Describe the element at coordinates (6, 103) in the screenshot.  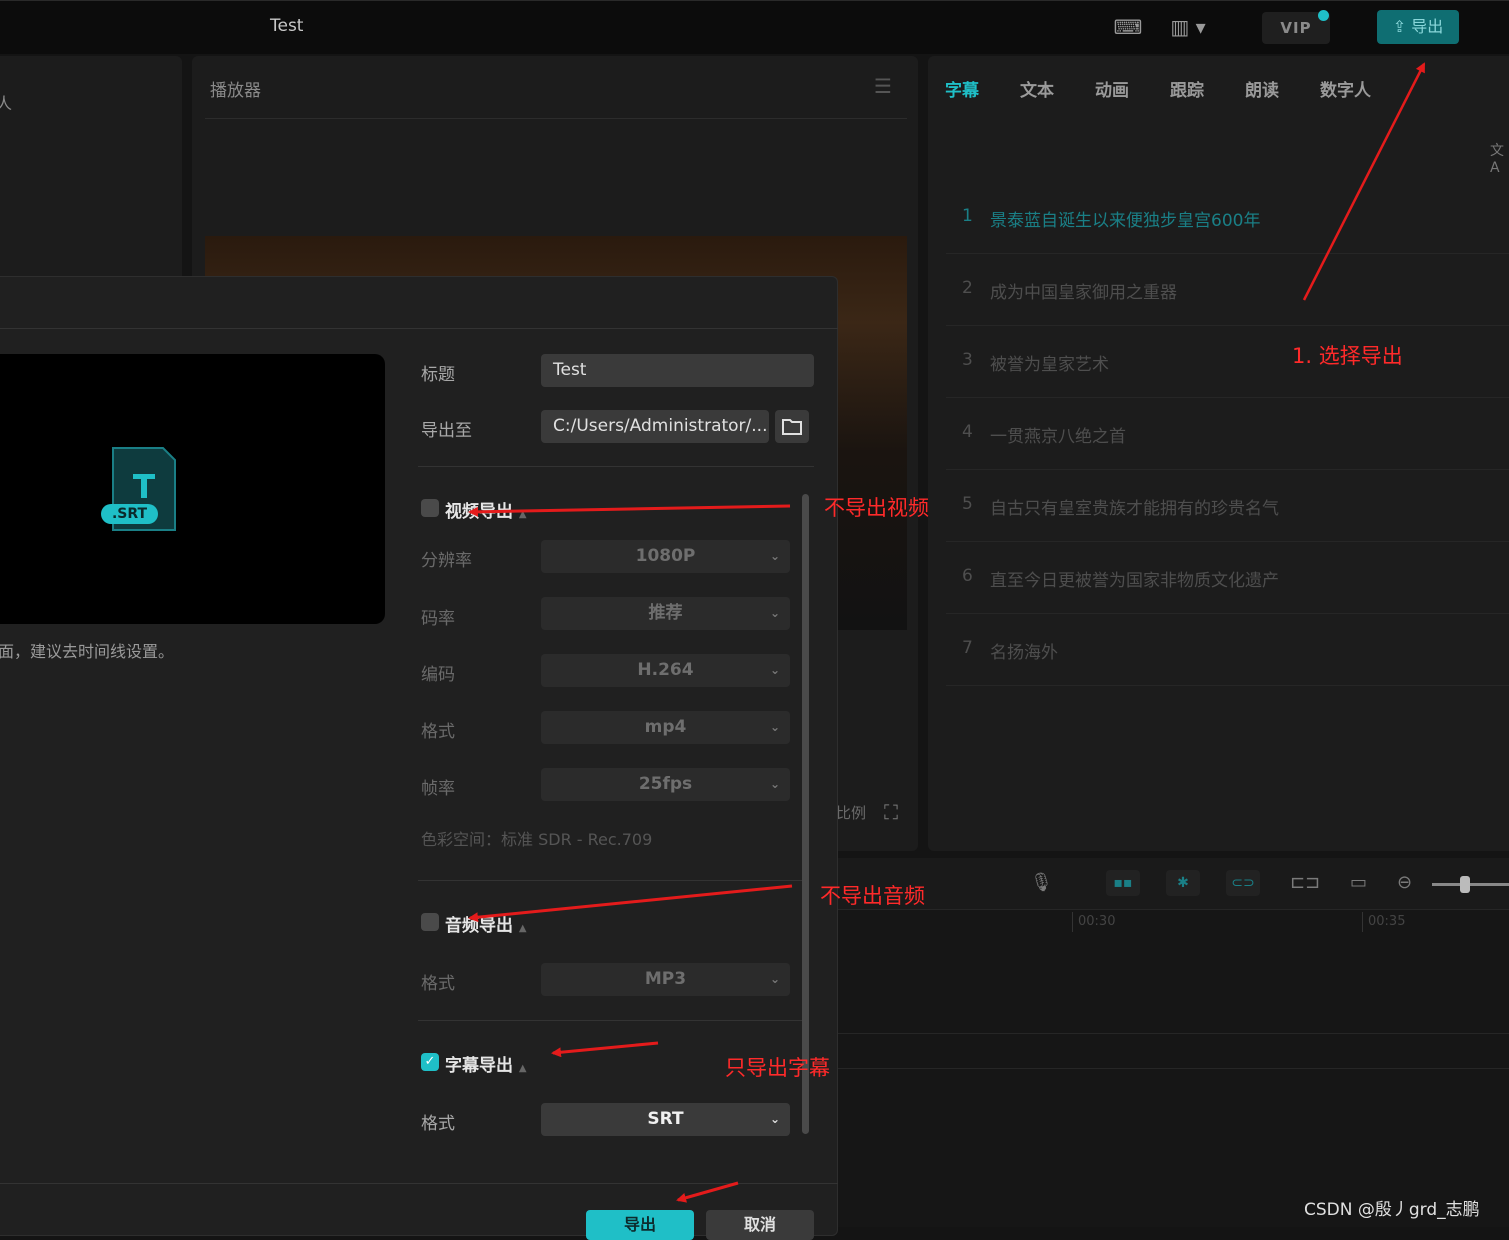
I see `left-panel-label: 人` at that location.